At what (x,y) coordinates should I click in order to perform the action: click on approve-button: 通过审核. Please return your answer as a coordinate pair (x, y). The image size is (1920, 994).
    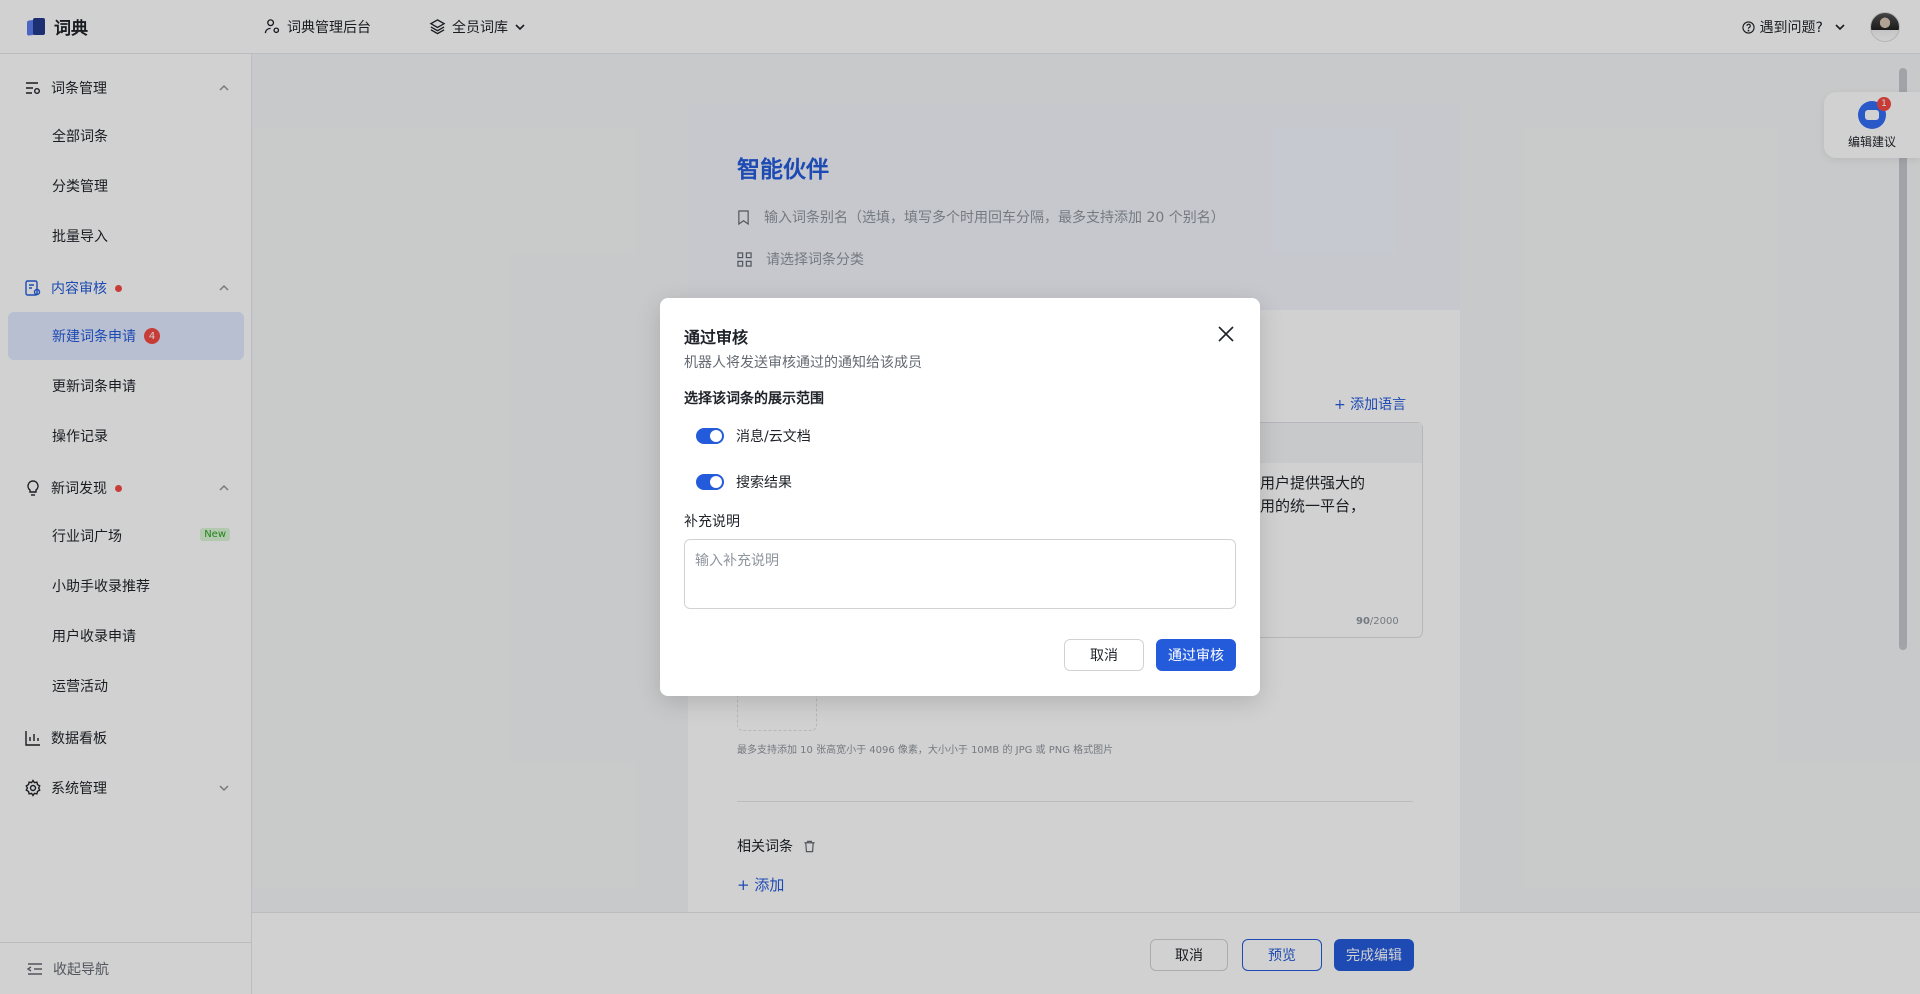
    Looking at the image, I should click on (1196, 655).